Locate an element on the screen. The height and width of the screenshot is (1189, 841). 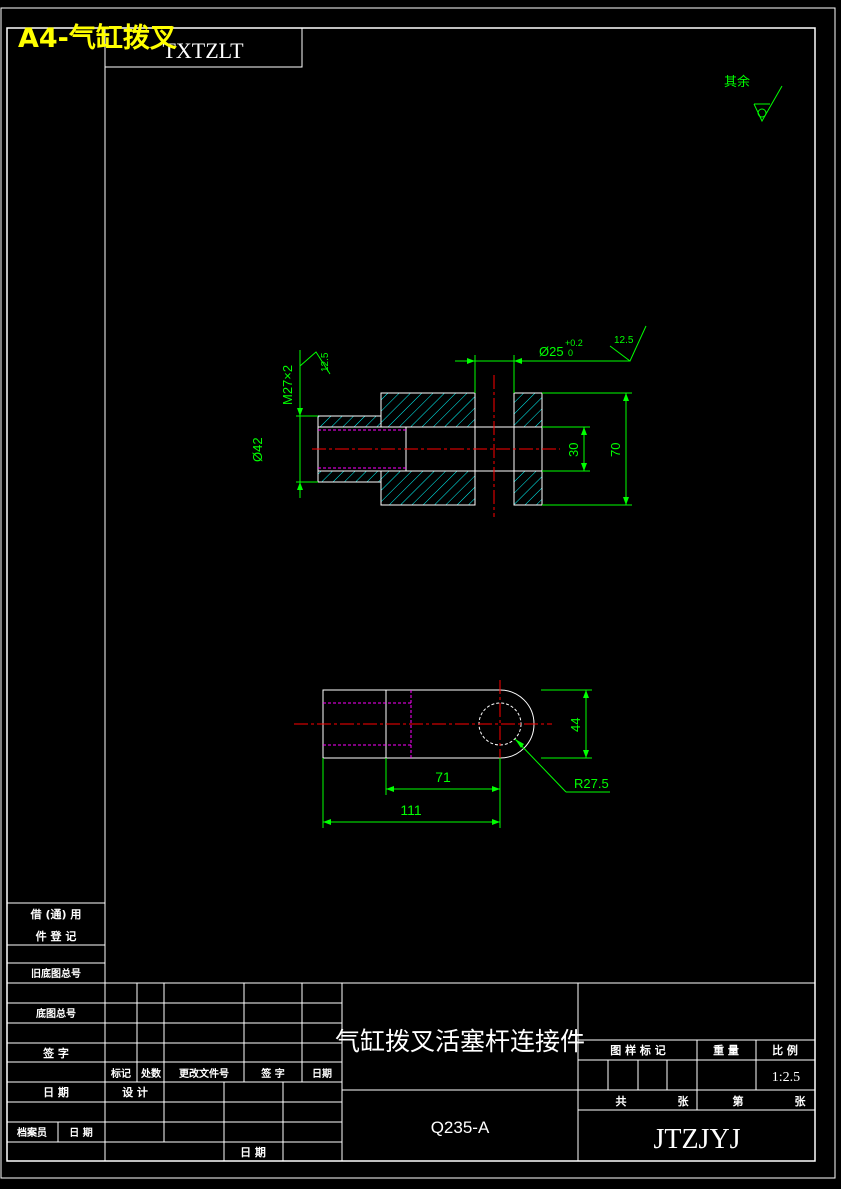
total-label: 共 is located at coordinates (621, 1101).